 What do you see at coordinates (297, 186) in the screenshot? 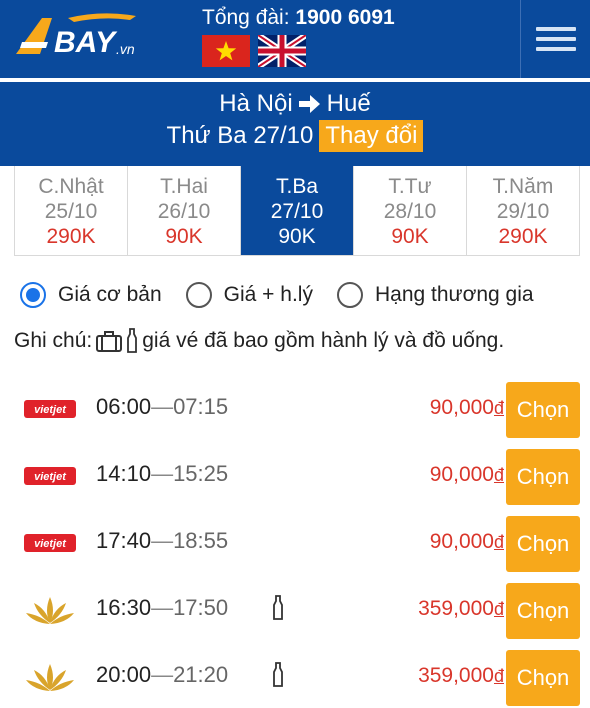
I see `tab-day: T.Ba` at bounding box center [297, 186].